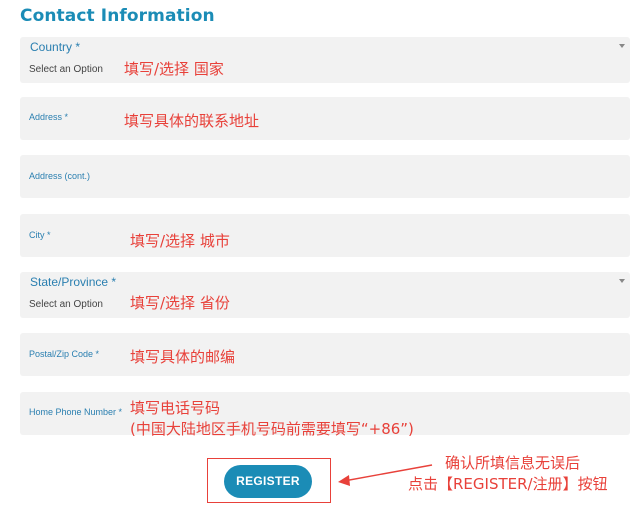 Image resolution: width=642 pixels, height=514 pixels. I want to click on register-annotation-line2: 点击【REGISTER/注册】按钮, so click(508, 484).